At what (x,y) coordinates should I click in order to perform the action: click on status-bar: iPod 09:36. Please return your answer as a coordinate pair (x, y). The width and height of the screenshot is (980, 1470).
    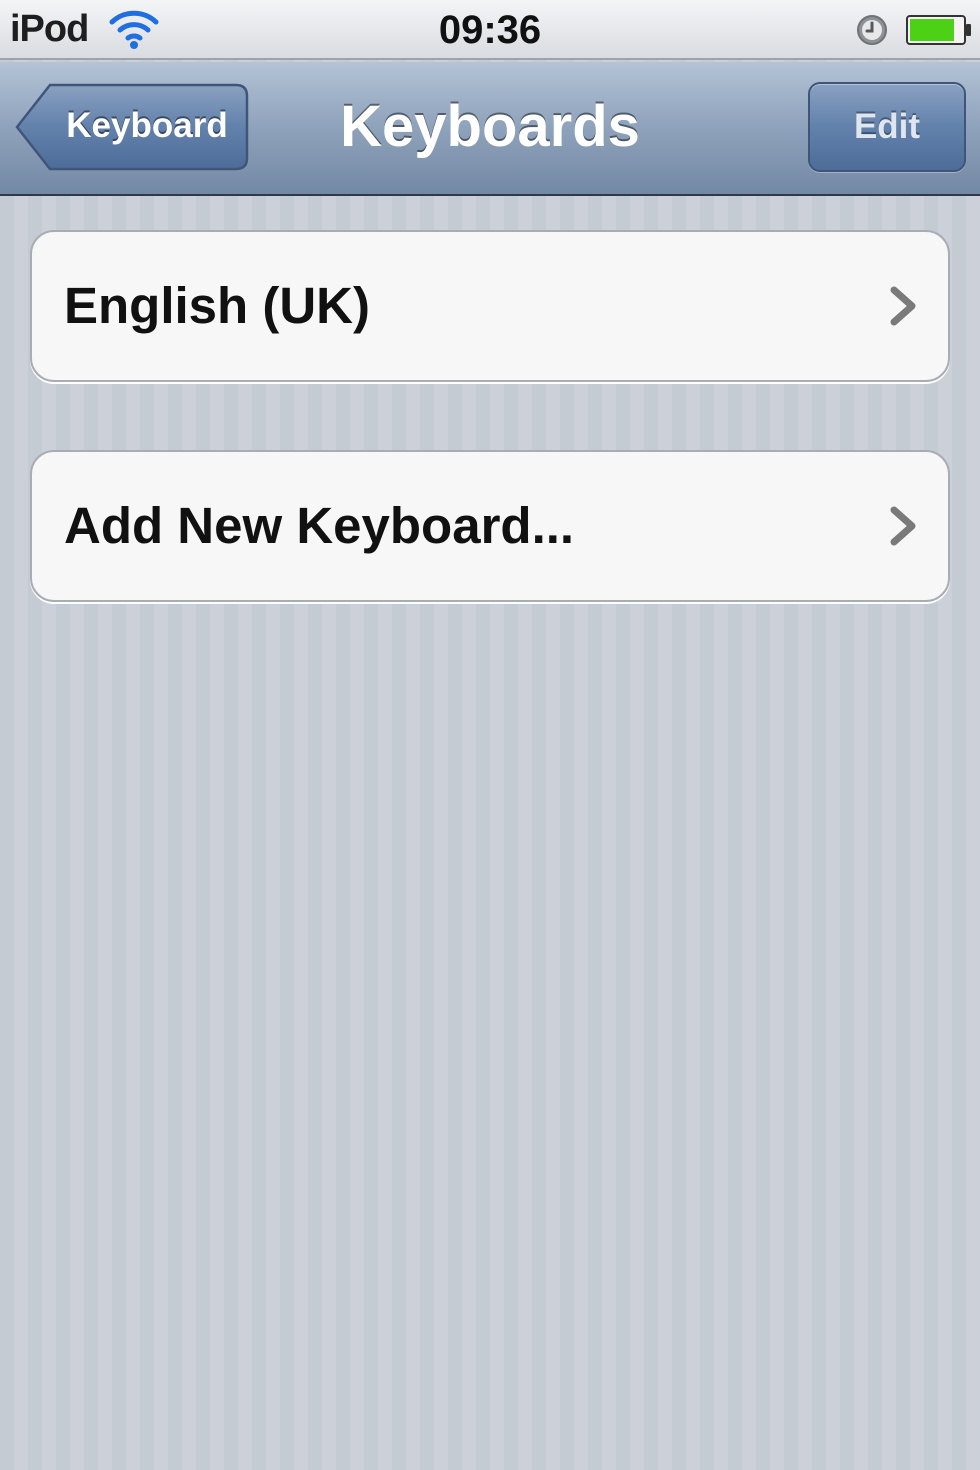
    Looking at the image, I should click on (490, 30).